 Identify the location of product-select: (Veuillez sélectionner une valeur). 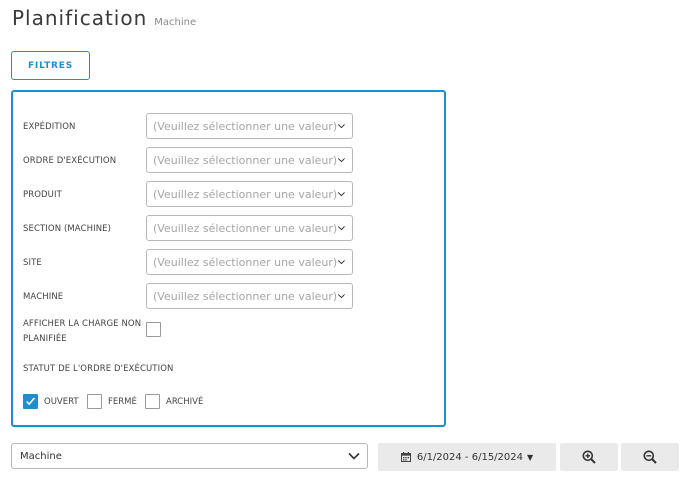
(249, 194).